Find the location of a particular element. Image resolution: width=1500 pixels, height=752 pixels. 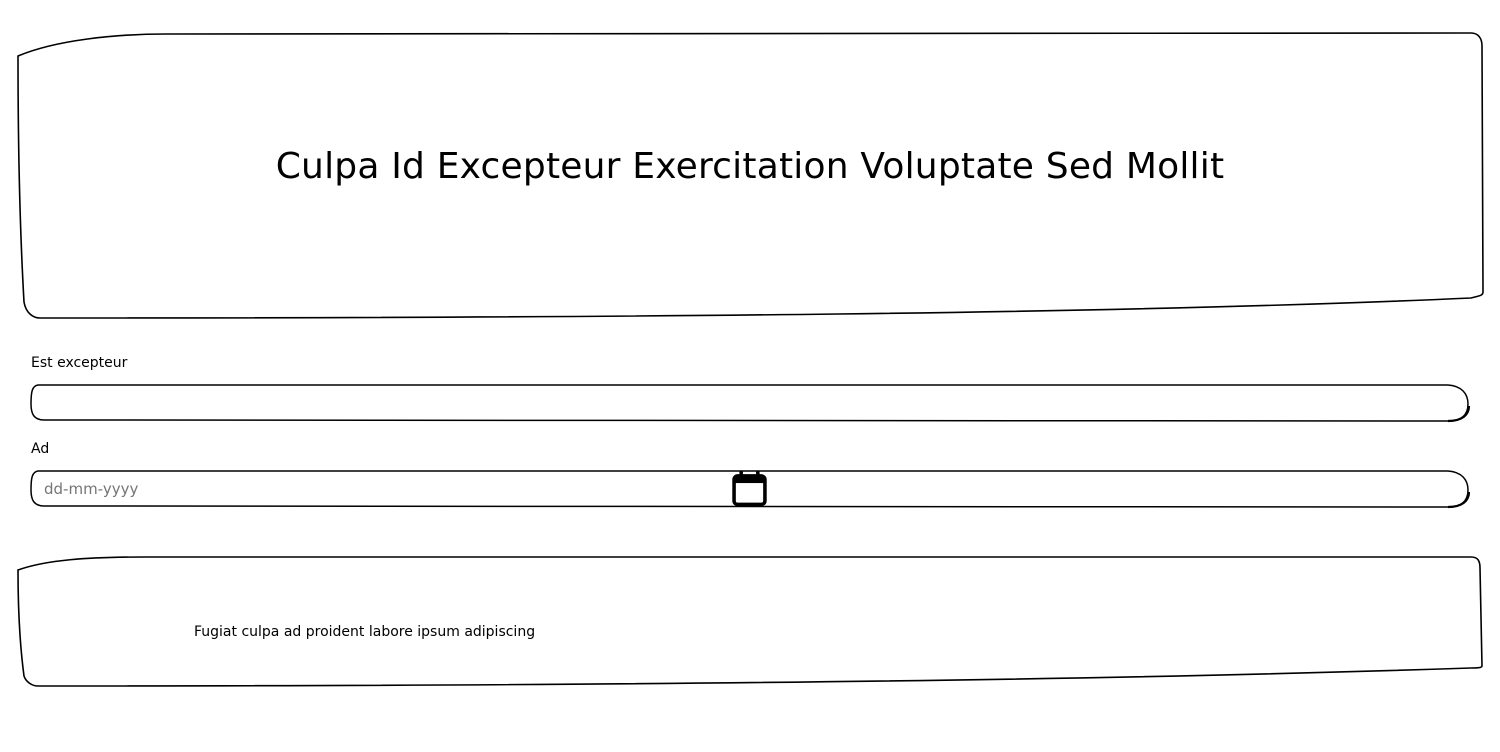

est-excepteur-label: Est excepteur is located at coordinates (79, 363).